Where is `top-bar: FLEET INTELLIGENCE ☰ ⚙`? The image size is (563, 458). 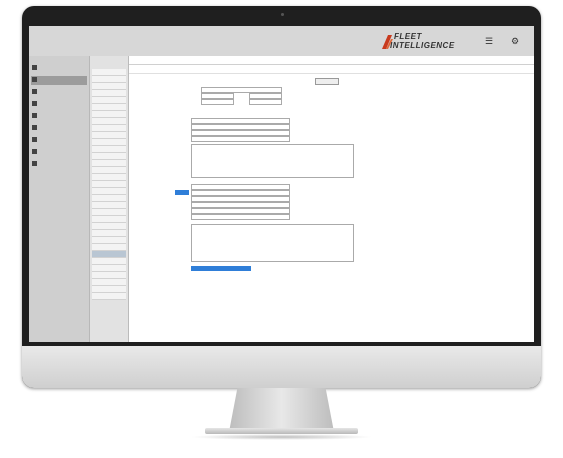
top-bar: FLEET INTELLIGENCE ☰ ⚙ is located at coordinates (281, 41).